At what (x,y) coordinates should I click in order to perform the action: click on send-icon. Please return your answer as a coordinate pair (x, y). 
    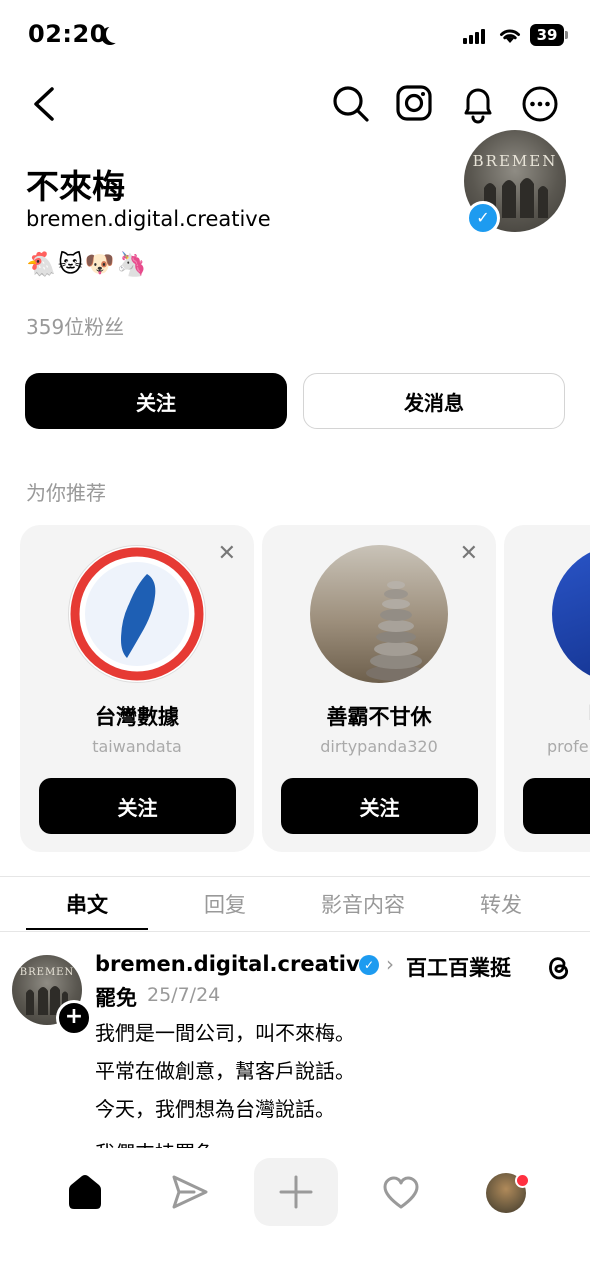
    Looking at the image, I should click on (190, 1192).